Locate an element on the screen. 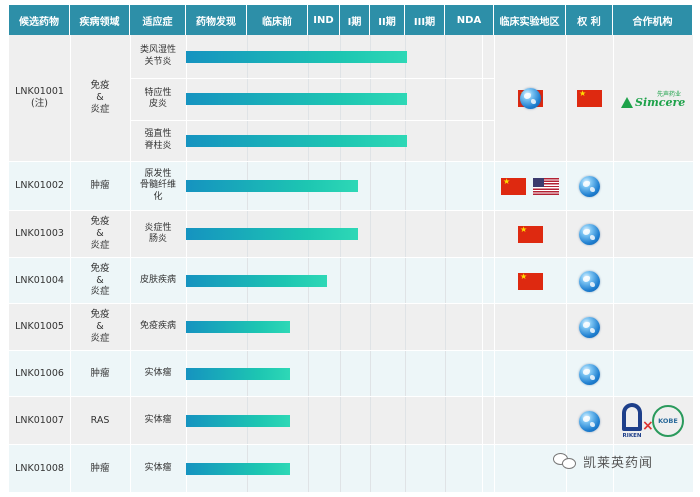 The image size is (700, 497). simcere-logo: Simcere 先声药业 is located at coordinates (653, 101).